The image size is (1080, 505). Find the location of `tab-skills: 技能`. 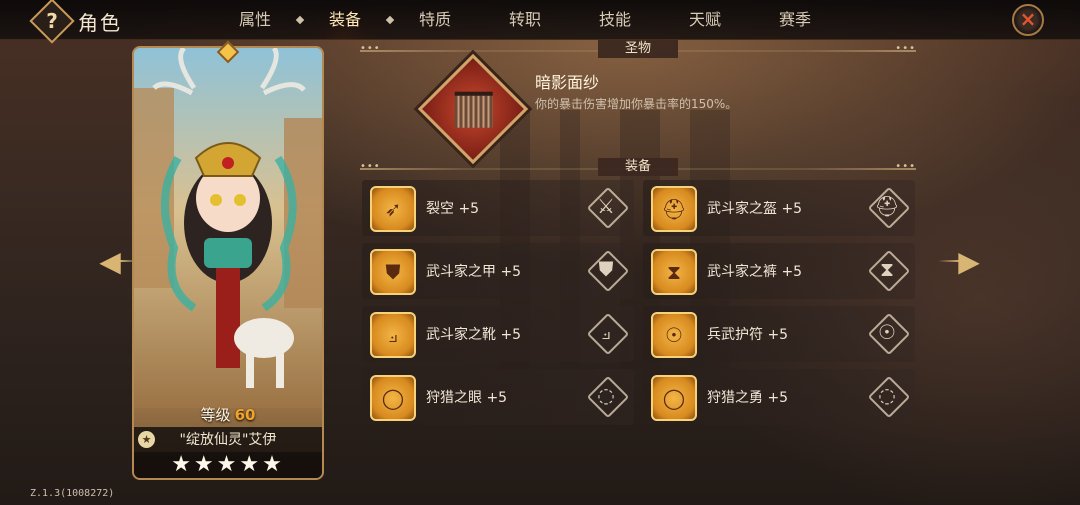

tab-skills: 技能 is located at coordinates (615, 20).